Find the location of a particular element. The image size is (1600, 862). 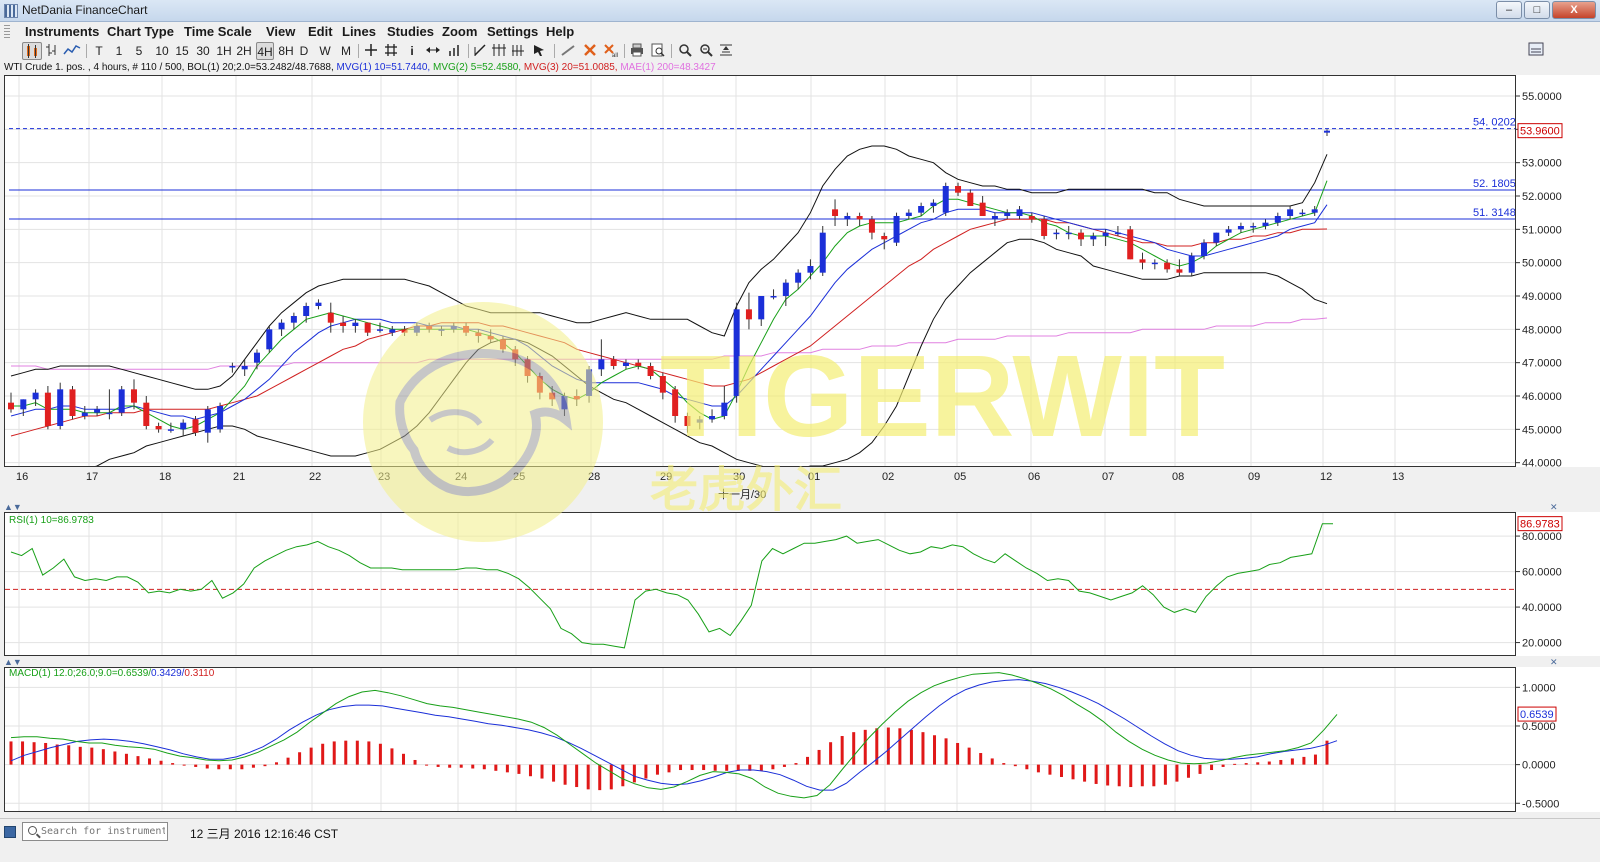

menu-settings: Settings is located at coordinates (512, 31).